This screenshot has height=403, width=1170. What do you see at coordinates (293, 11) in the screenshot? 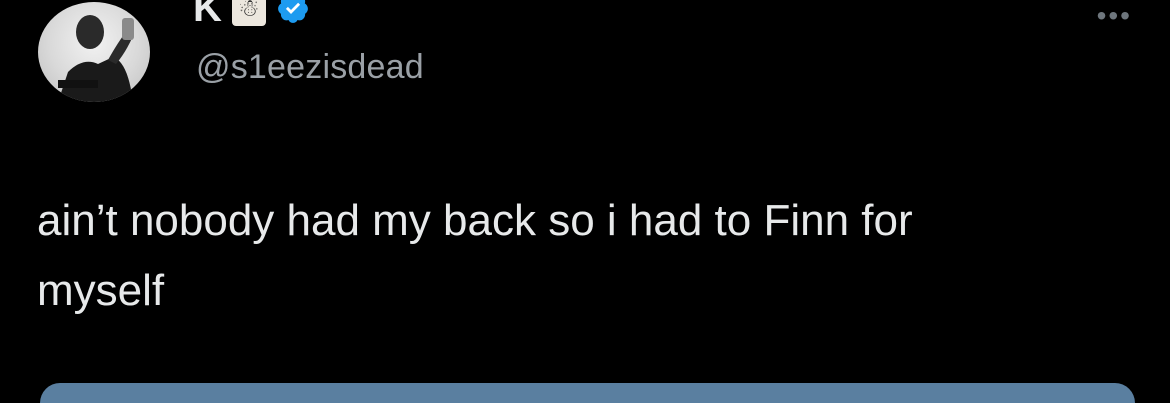
I see `verified-badge-icon` at bounding box center [293, 11].